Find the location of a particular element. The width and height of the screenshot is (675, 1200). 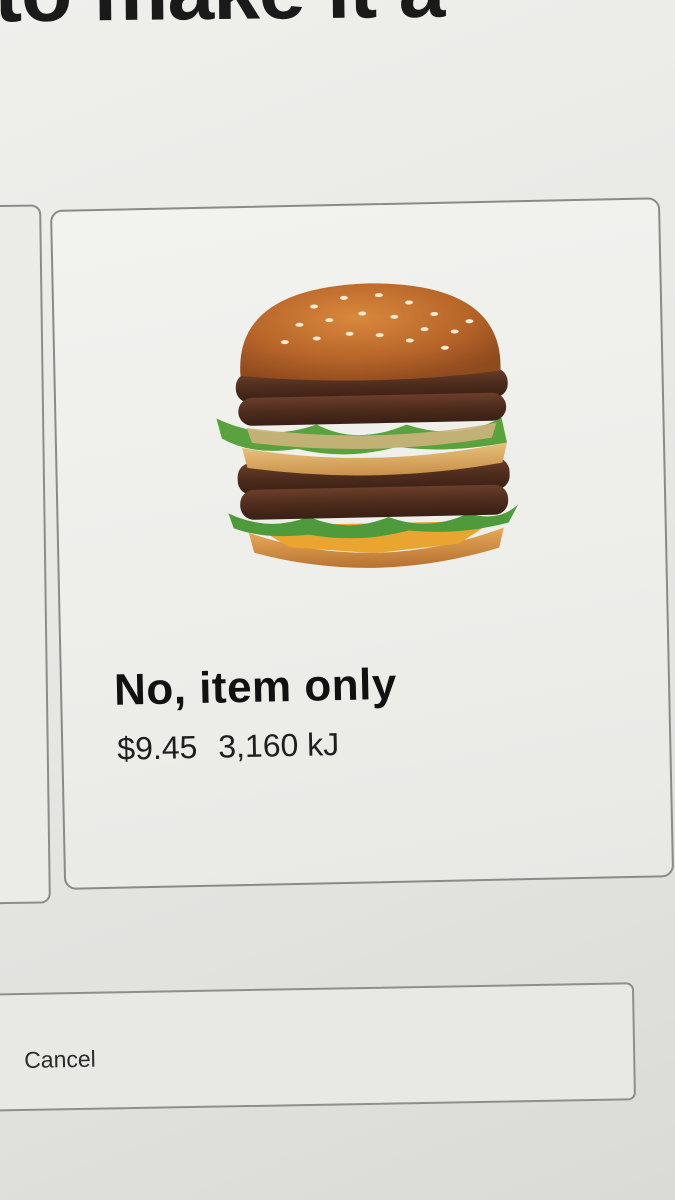

cancel-button: Cancel is located at coordinates (318, 1047).